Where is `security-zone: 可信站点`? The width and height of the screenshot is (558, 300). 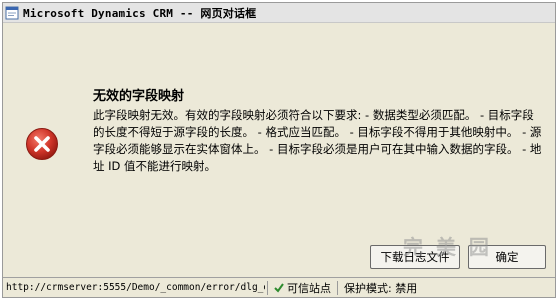
security-zone: 可信站点 is located at coordinates (302, 288).